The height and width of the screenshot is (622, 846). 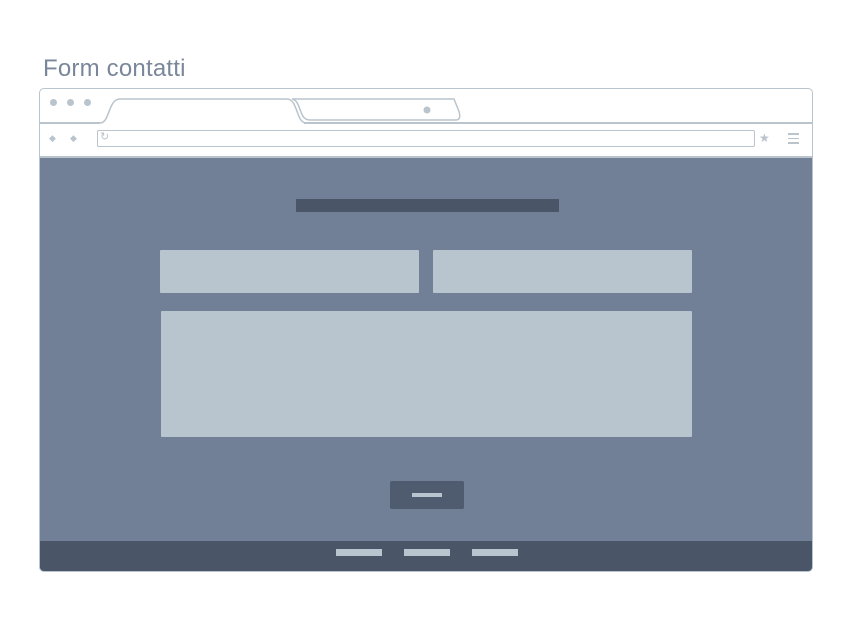 I want to click on tab-shapes, so click(x=280, y=111).